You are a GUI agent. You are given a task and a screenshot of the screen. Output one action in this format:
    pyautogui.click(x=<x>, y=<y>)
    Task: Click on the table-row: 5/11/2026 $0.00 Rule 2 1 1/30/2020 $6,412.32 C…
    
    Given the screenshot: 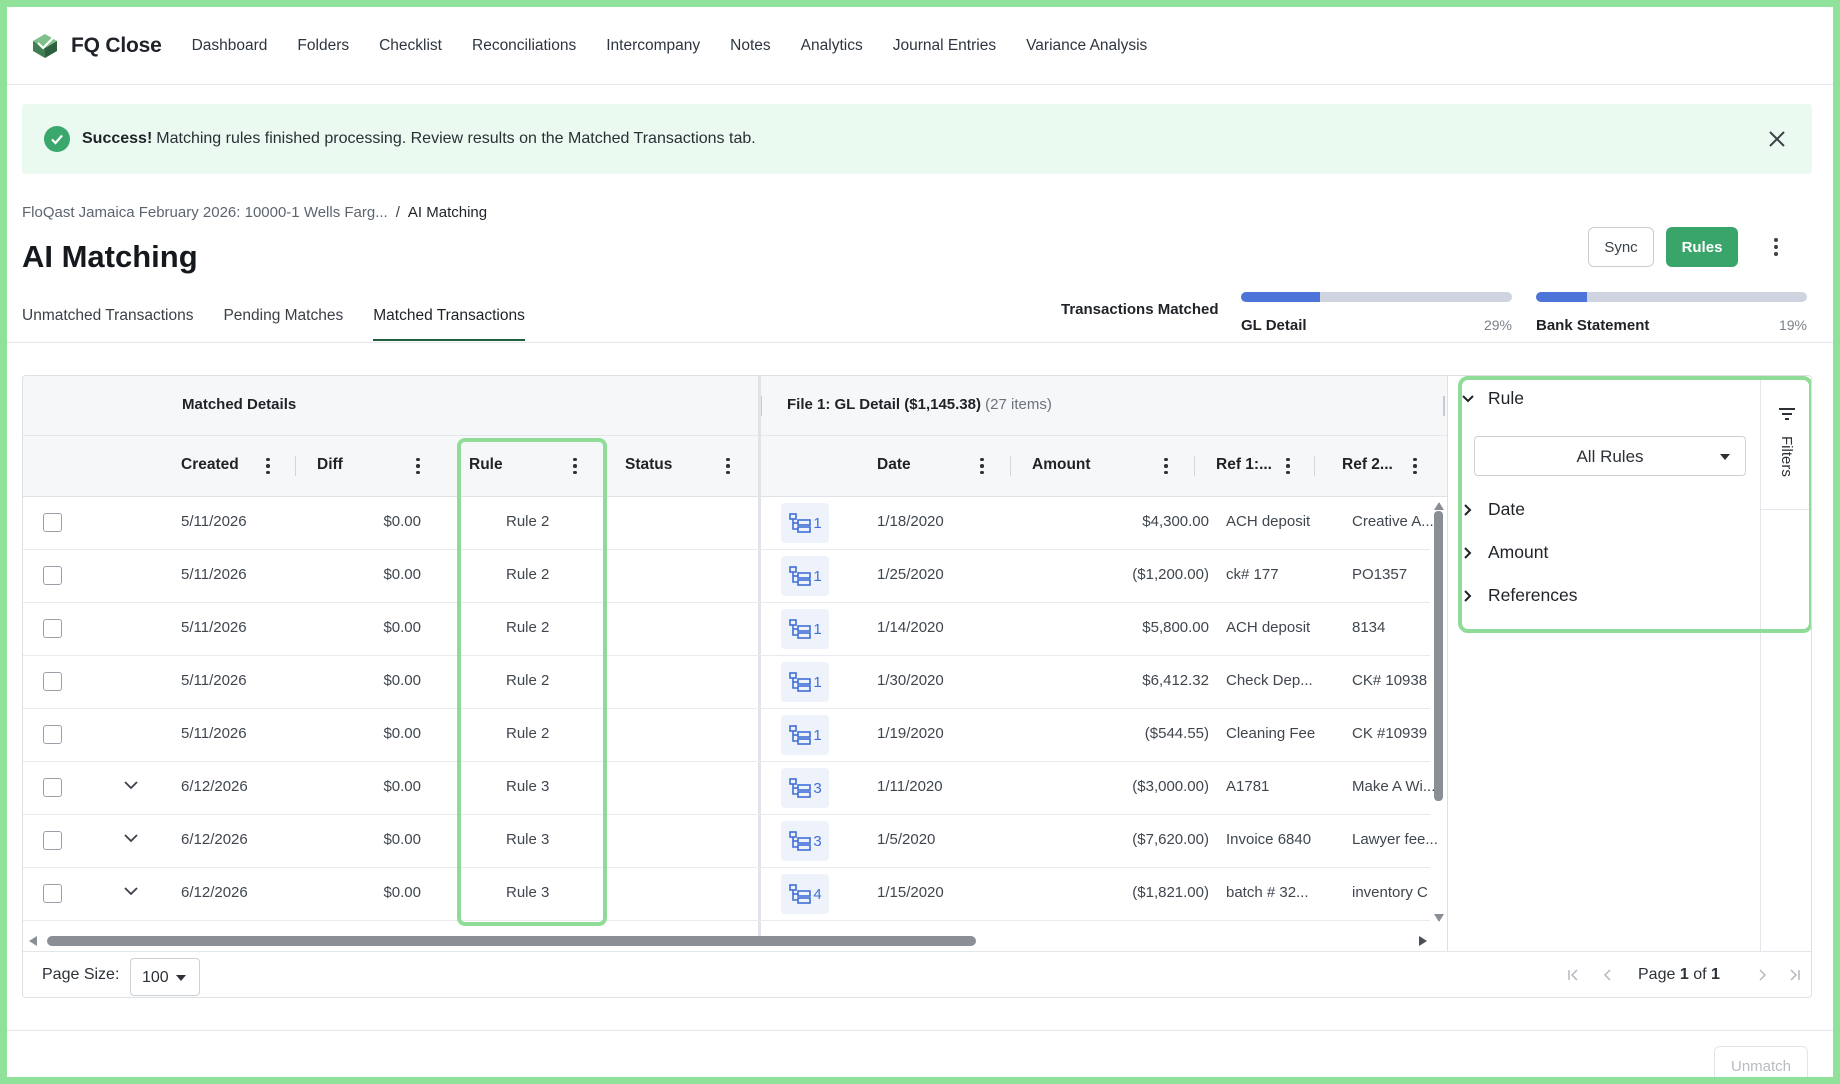 What is the action you would take?
    pyautogui.click(x=726, y=682)
    